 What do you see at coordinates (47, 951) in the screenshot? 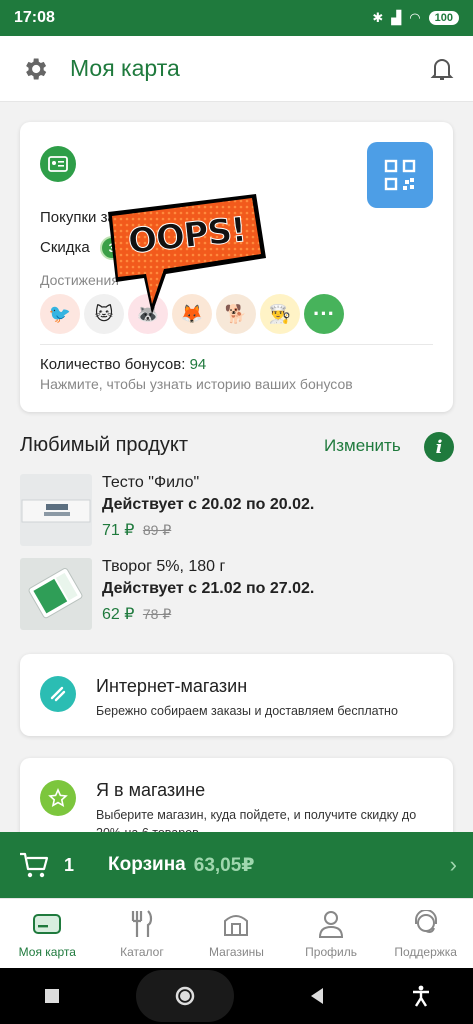
I see `tab-label: Моя карта` at bounding box center [47, 951].